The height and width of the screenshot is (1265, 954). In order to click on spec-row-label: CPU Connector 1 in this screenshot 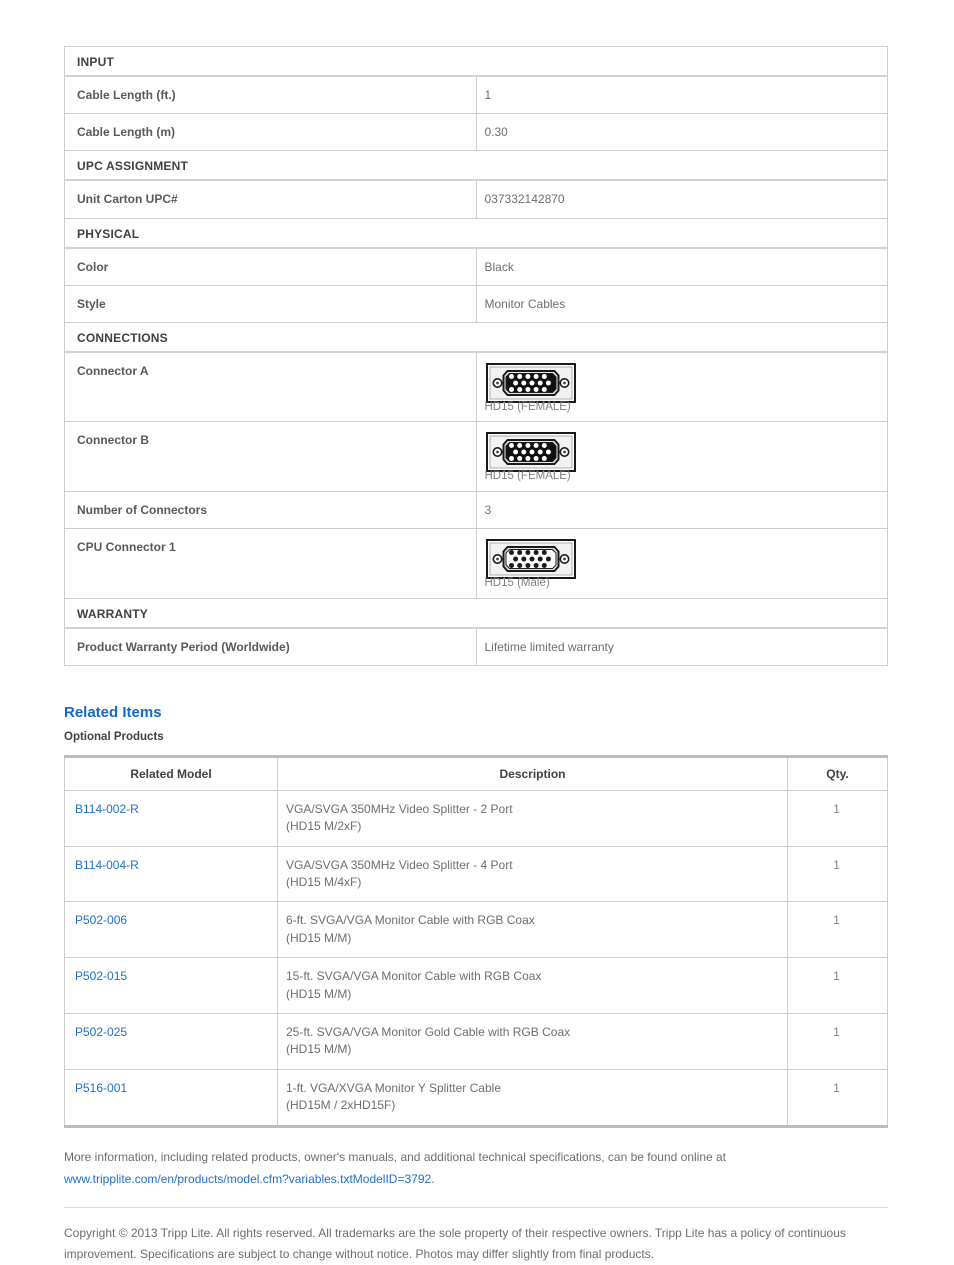, I will do `click(270, 563)`.